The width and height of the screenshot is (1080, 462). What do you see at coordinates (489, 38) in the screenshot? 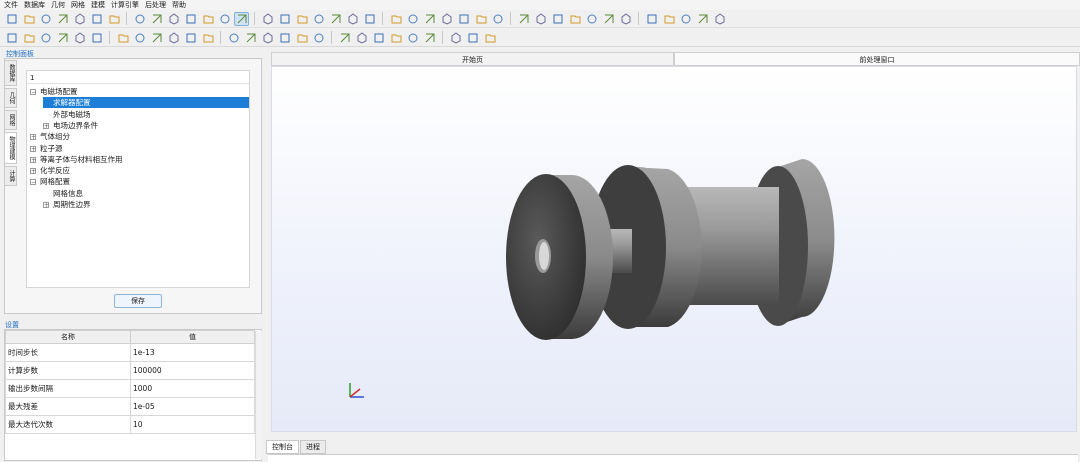
I see `measure-icon` at bounding box center [489, 38].